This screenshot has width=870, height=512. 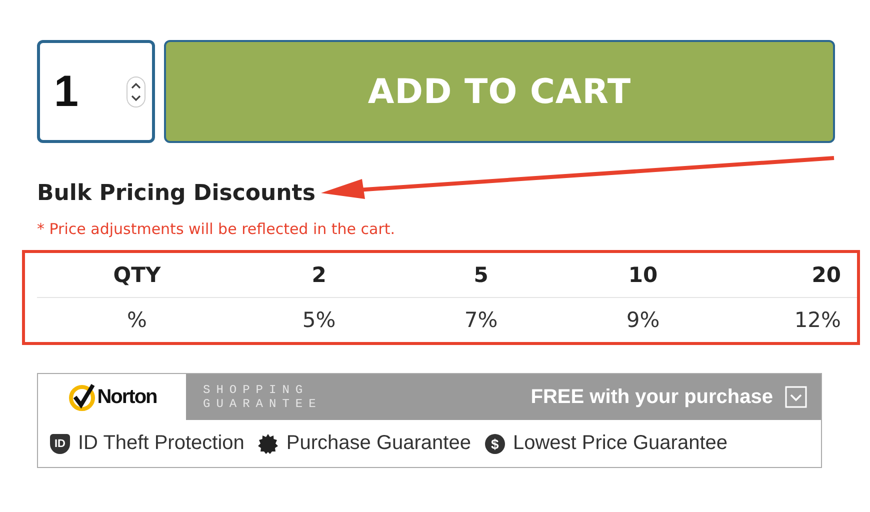 I want to click on shield-icon: ID, so click(x=60, y=444).